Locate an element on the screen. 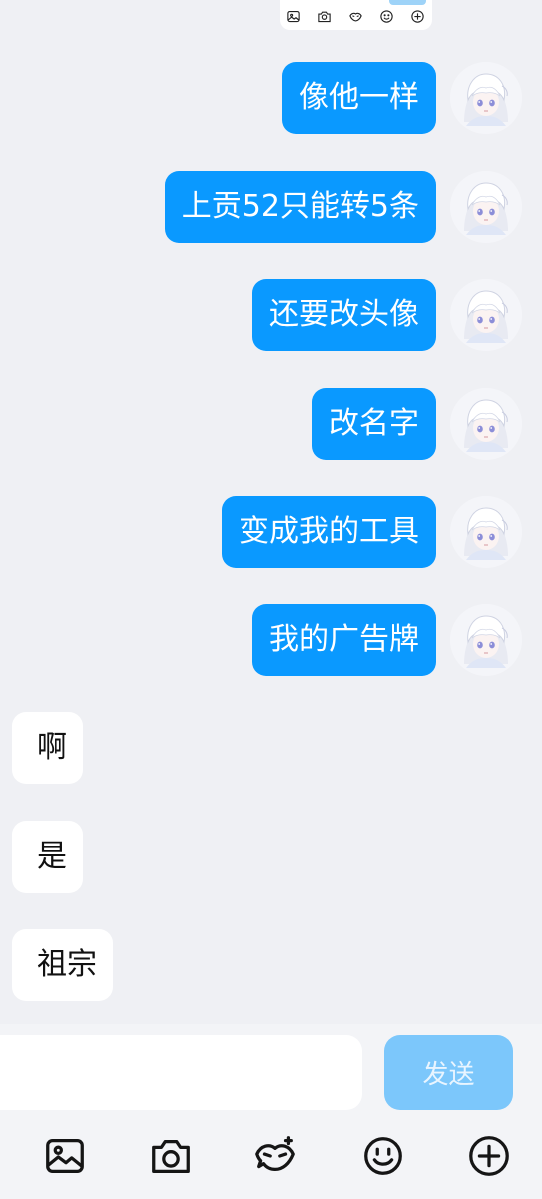 The image size is (542, 1199). message-input-bar: 发送 is located at coordinates (271, 1111).